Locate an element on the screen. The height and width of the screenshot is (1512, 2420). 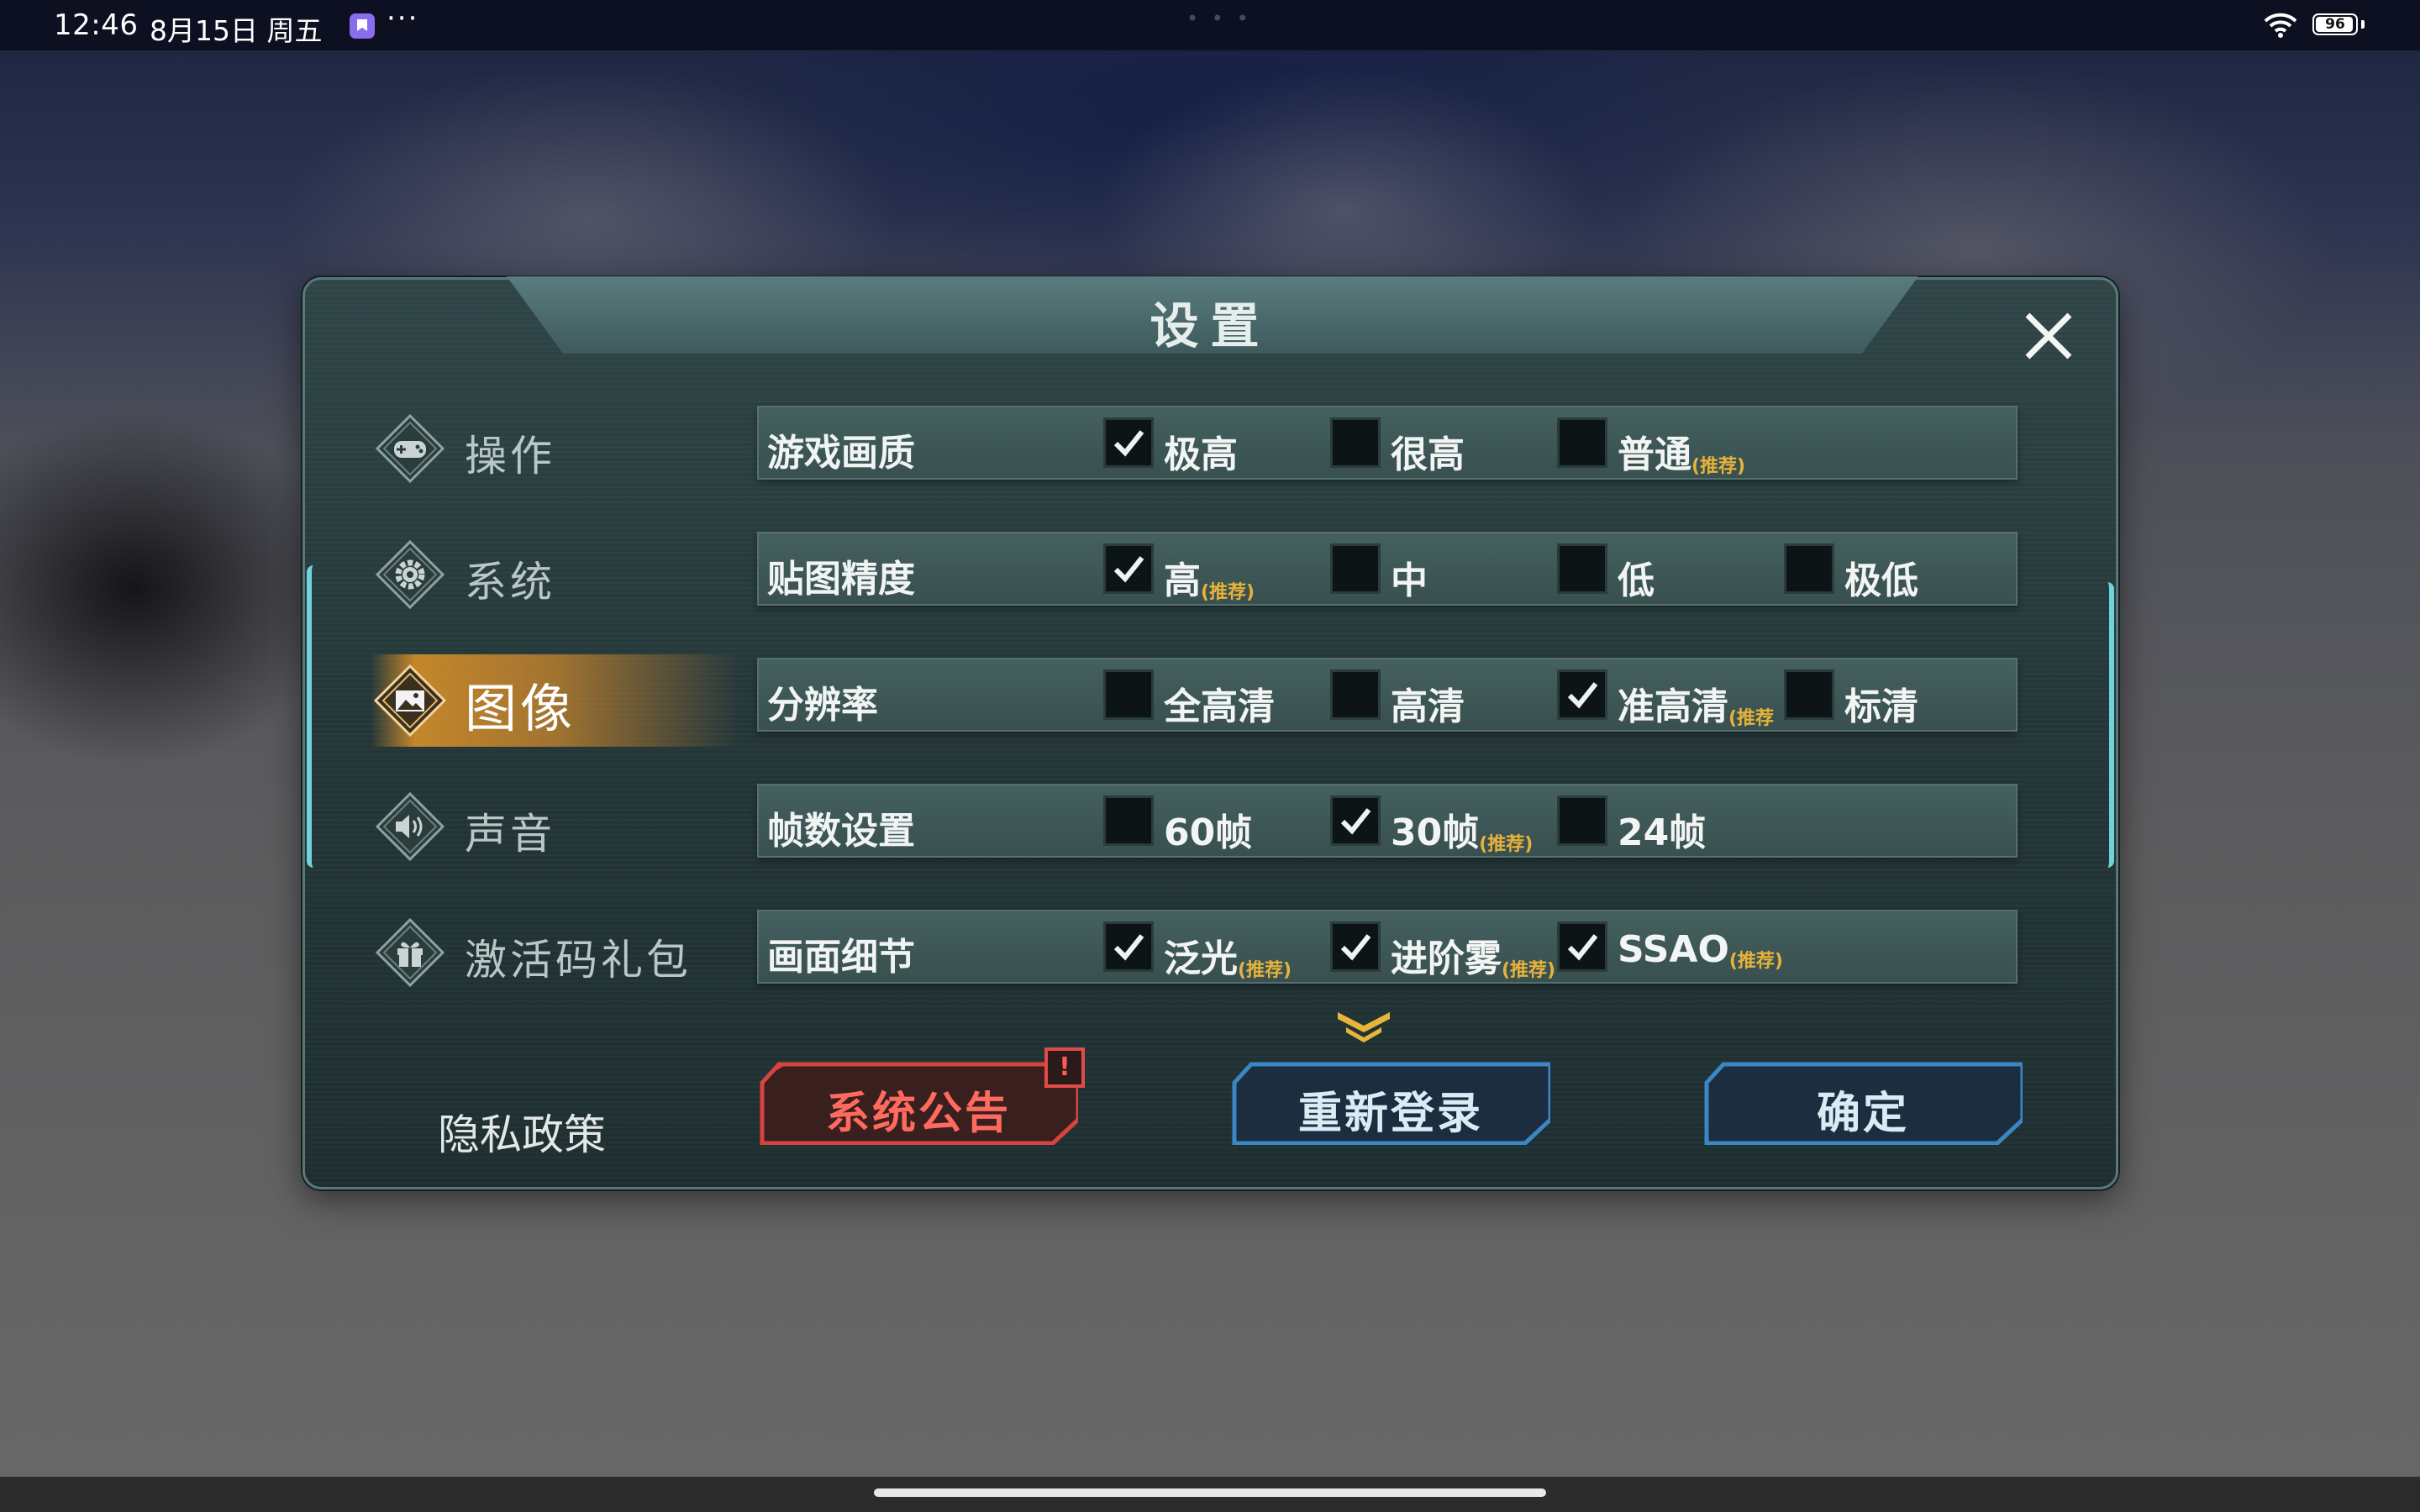
option-label: 30帧 is located at coordinates (1436, 832).